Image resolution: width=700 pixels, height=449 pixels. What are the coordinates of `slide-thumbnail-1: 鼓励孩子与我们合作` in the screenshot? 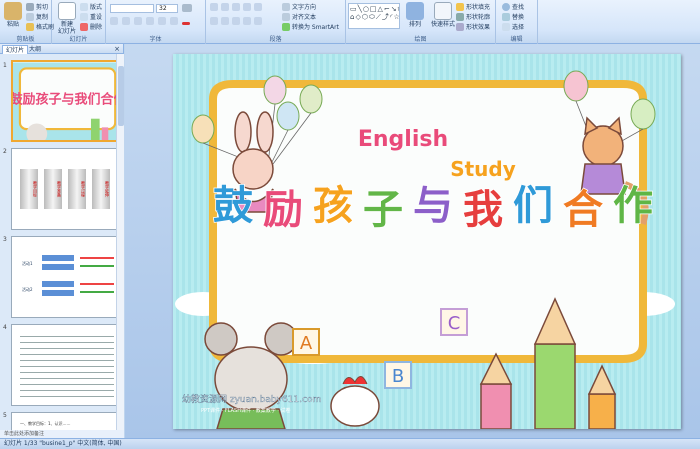 It's located at (63, 101).